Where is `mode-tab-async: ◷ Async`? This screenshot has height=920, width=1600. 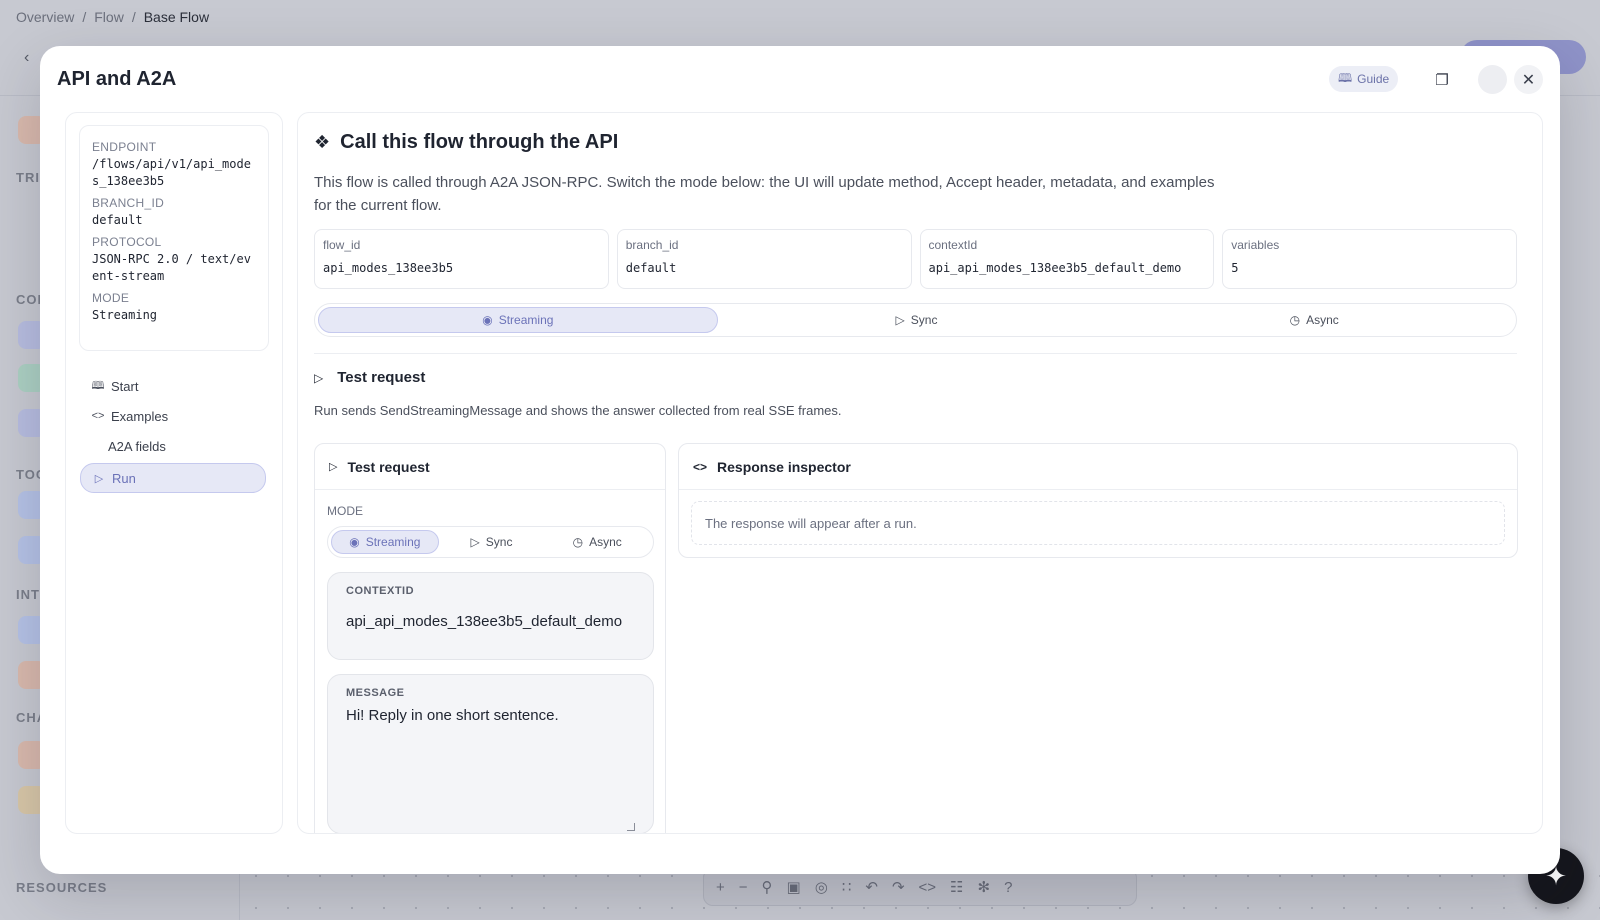 mode-tab-async: ◷ Async is located at coordinates (1314, 320).